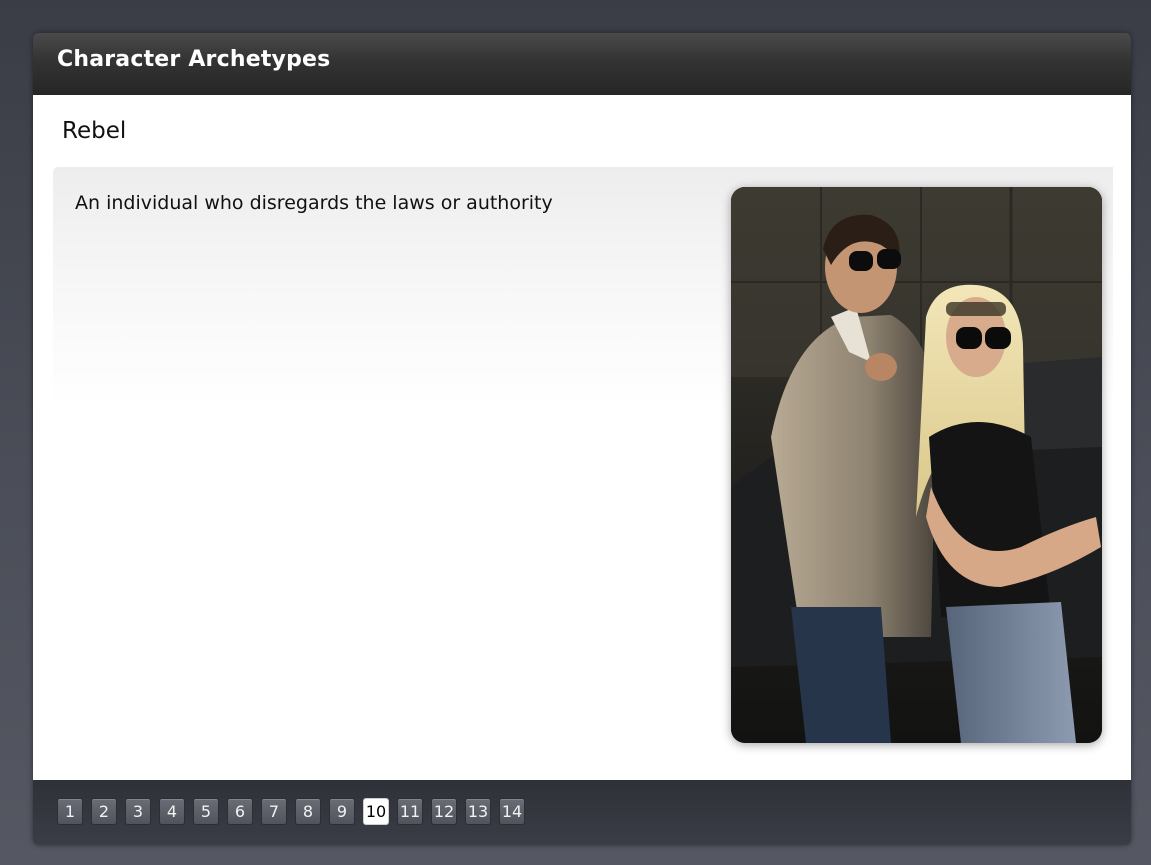 Image resolution: width=1151 pixels, height=865 pixels. What do you see at coordinates (582, 64) in the screenshot?
I see `title-bar: Character Archetypes` at bounding box center [582, 64].